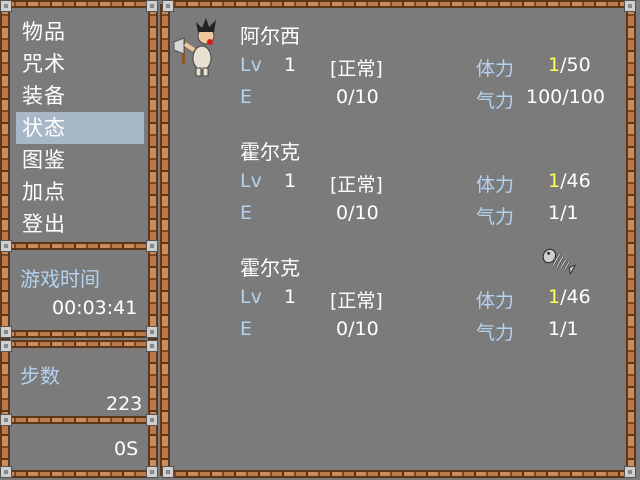  Describe the element at coordinates (565, 97) in the screenshot. I see `mp-value: 100/100` at that location.